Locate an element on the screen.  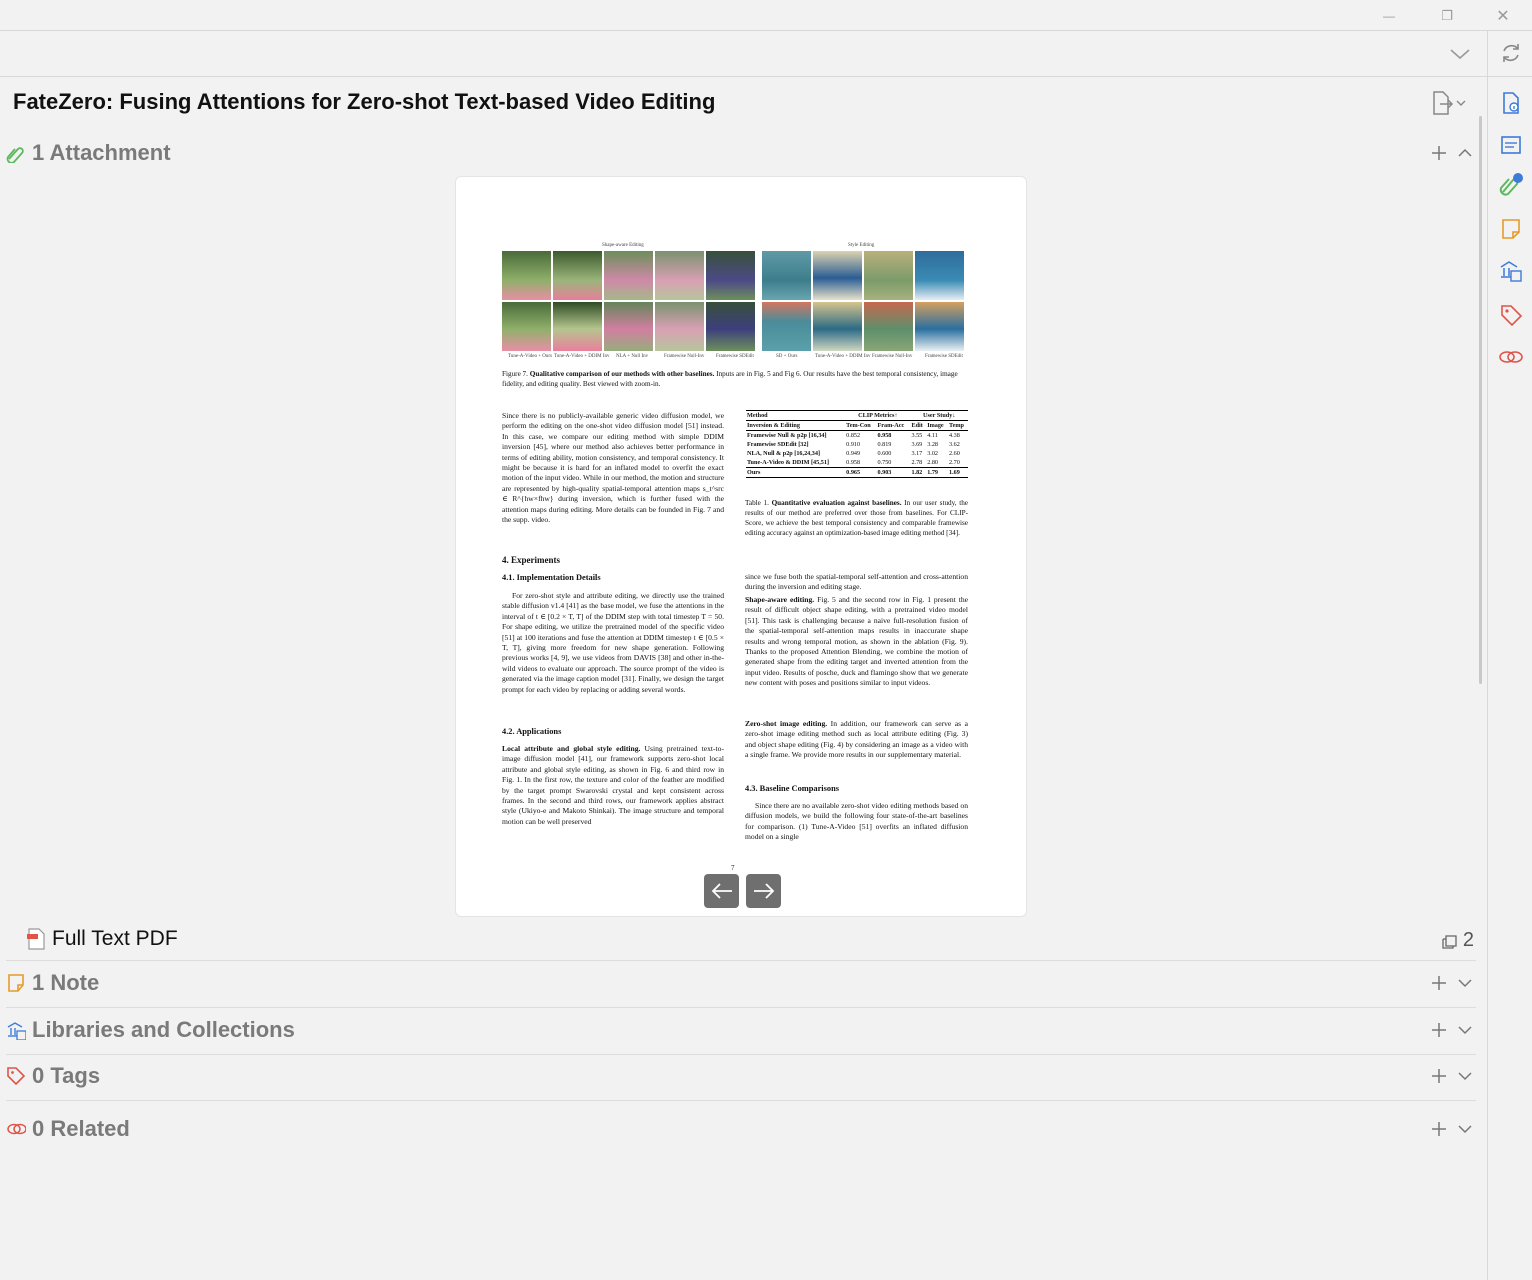
shape-bold: Shape-aware editing. is located at coordinates (780, 599).